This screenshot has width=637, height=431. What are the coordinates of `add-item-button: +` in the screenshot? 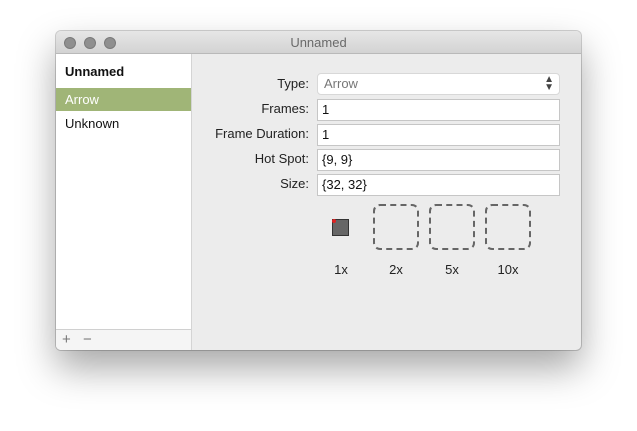 It's located at (66, 340).